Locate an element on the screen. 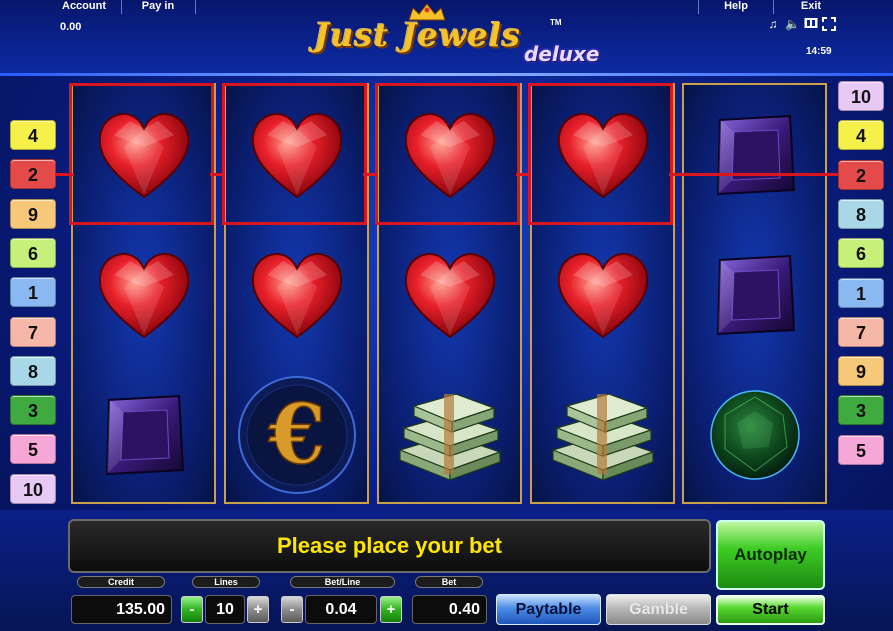 This screenshot has height=631, width=893. euro-coin-symbol: € is located at coordinates (296, 433).